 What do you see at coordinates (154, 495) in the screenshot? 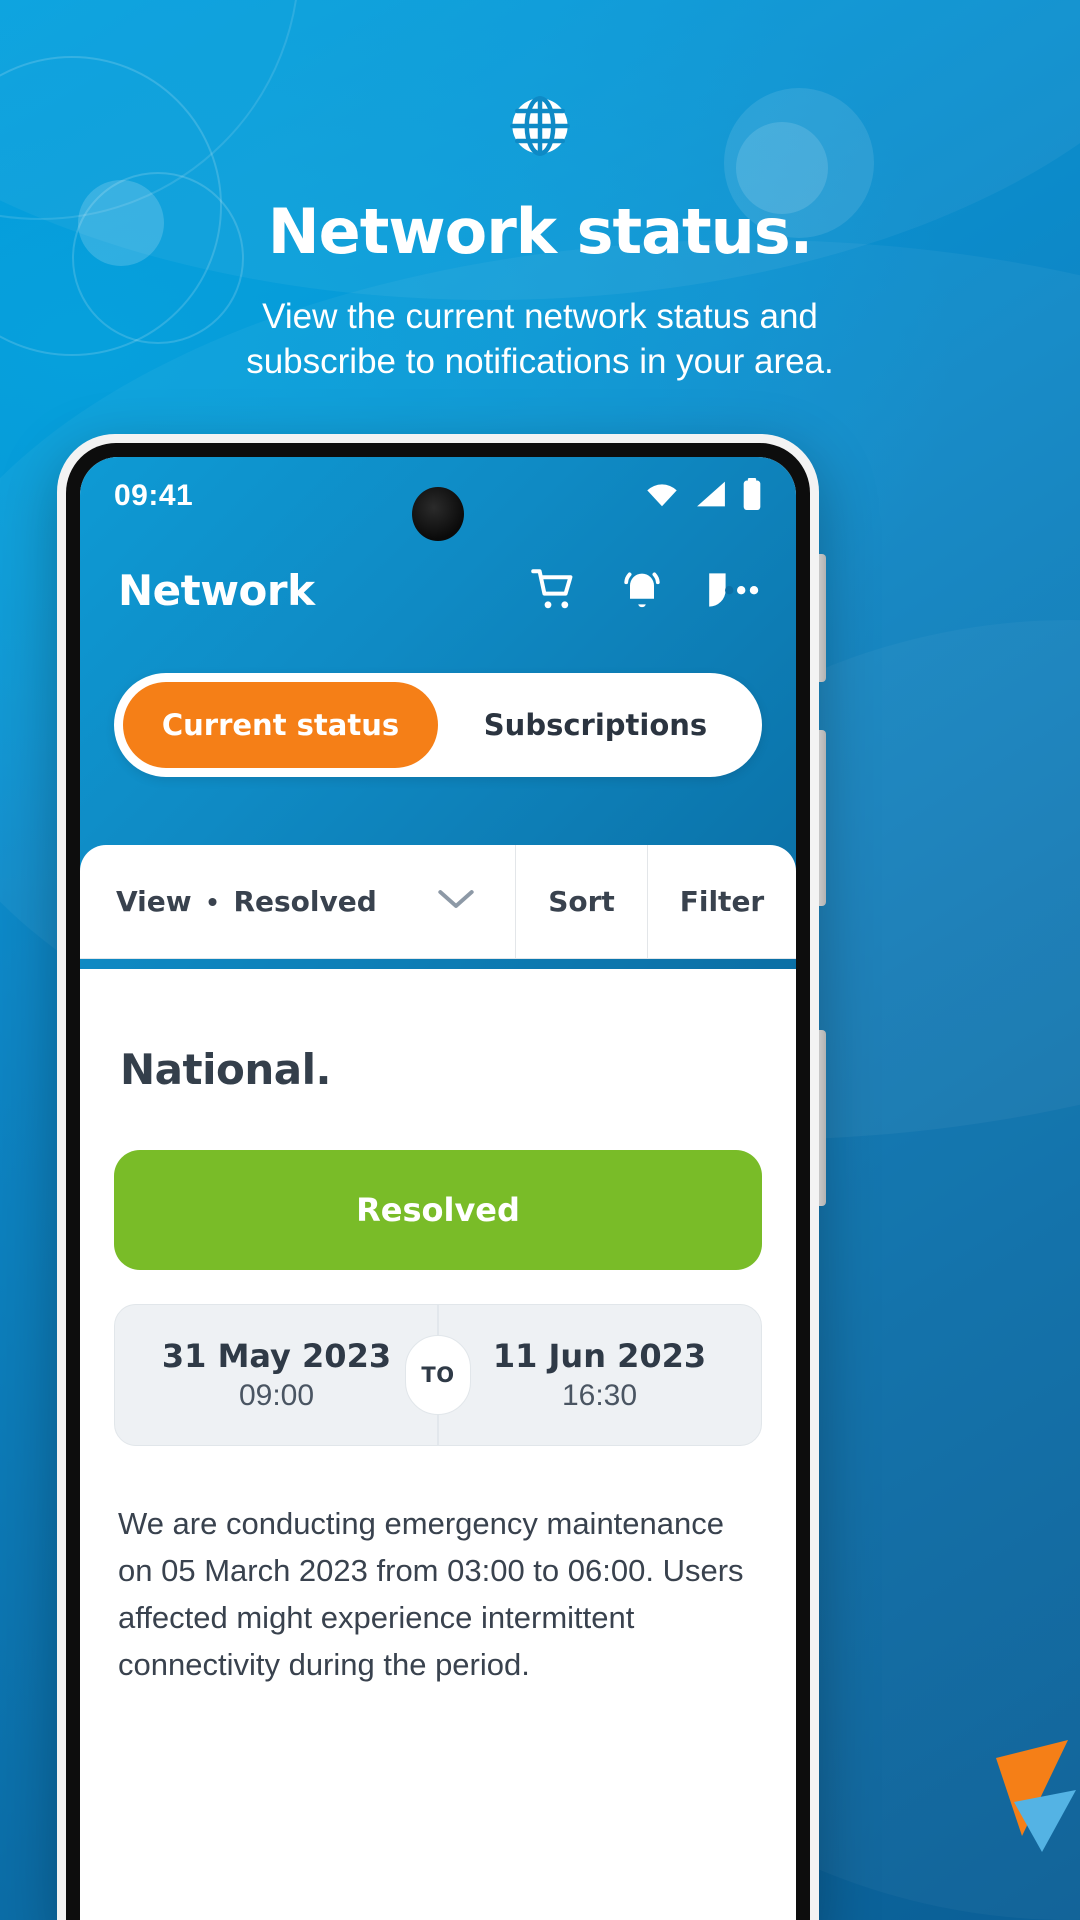
I see `status-bar-clock: 09:41` at bounding box center [154, 495].